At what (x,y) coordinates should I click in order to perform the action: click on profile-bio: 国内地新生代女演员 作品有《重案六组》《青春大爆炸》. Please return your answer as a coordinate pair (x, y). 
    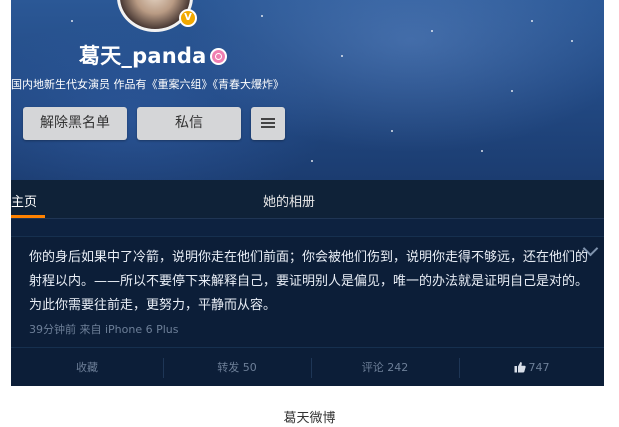
    Looking at the image, I should click on (147, 84).